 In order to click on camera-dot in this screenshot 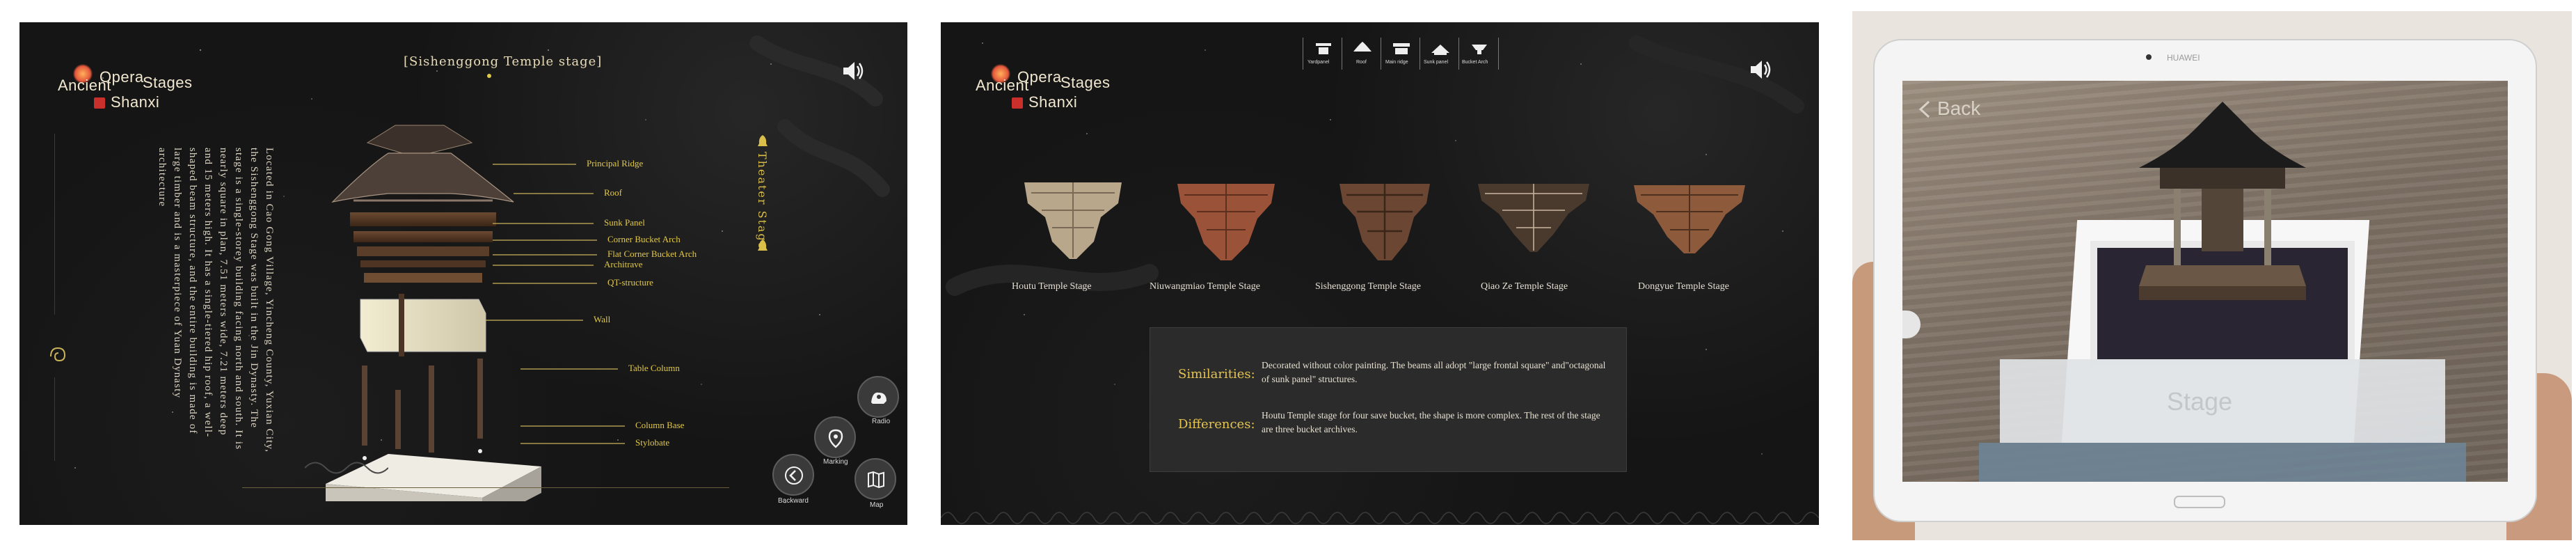, I will do `click(2149, 57)`.